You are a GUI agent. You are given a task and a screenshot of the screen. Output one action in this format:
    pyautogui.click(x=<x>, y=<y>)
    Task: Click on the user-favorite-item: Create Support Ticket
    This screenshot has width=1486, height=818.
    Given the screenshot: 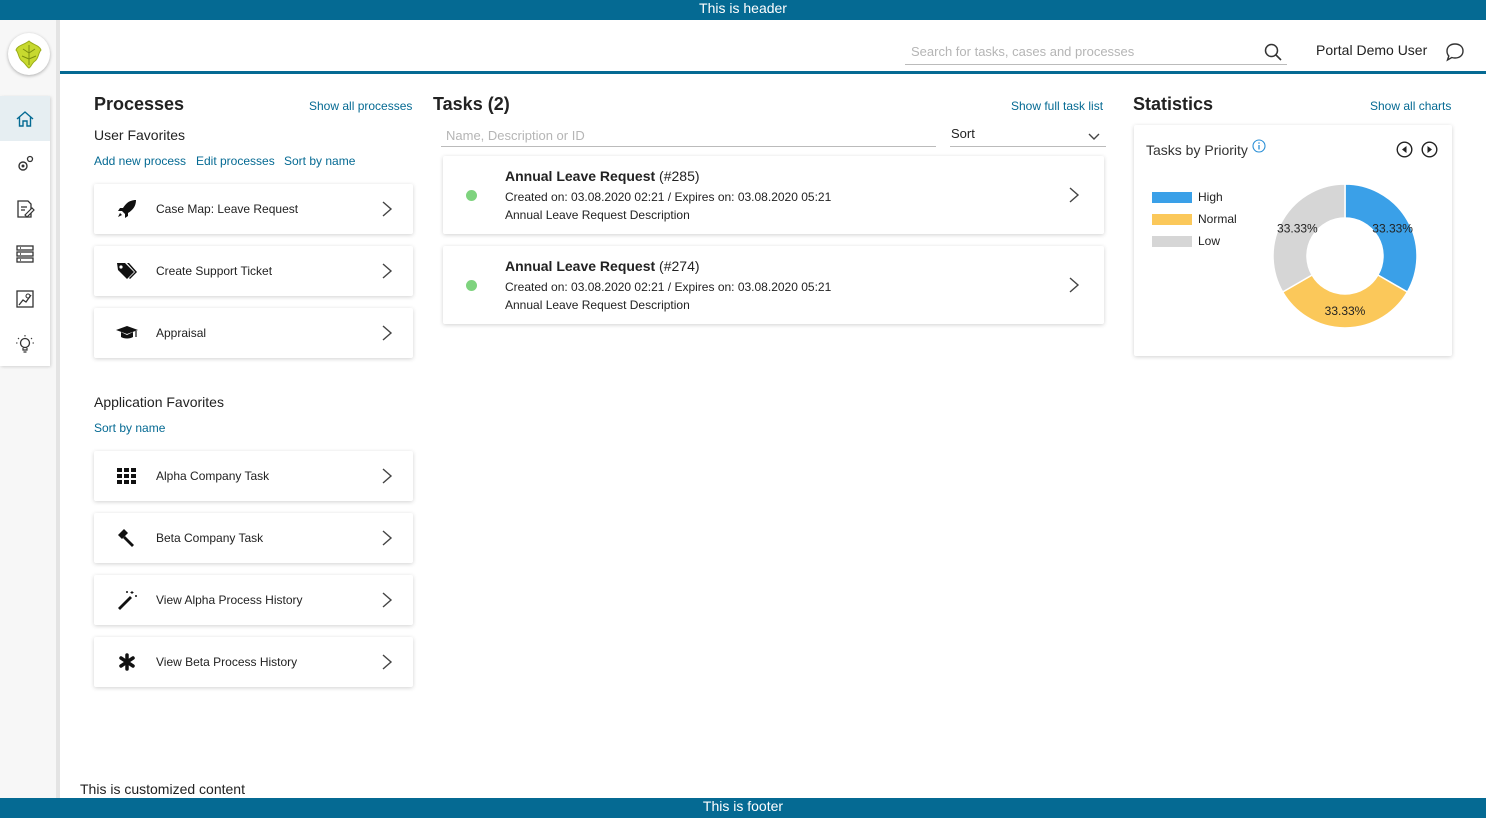 What is the action you would take?
    pyautogui.click(x=253, y=271)
    